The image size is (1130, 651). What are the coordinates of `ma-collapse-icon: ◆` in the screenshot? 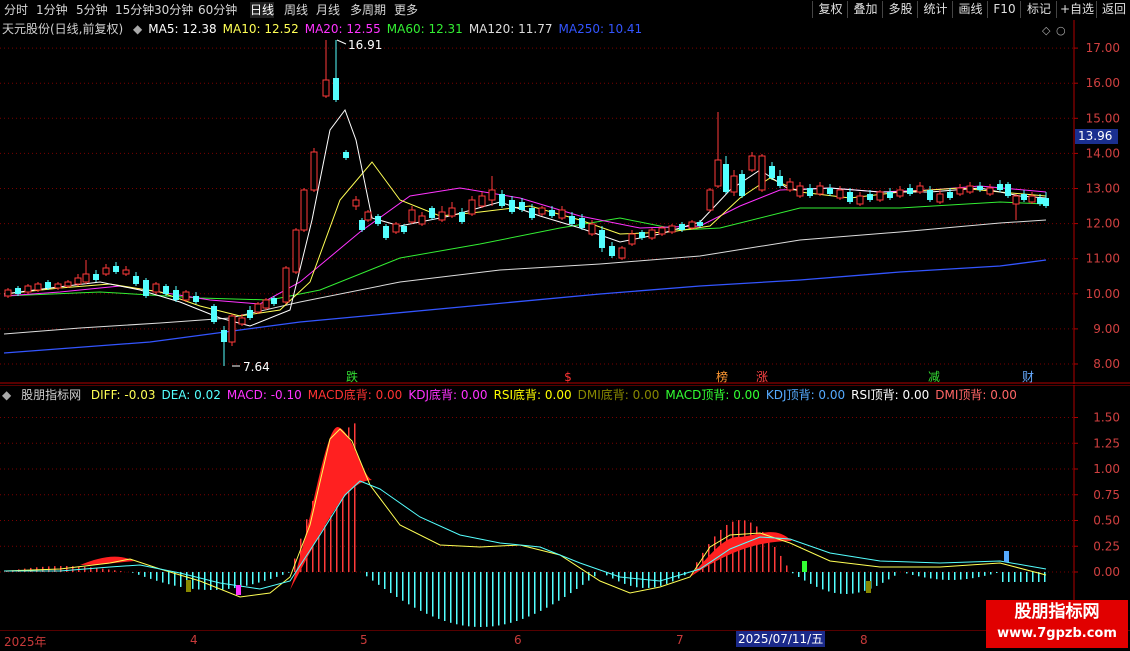 It's located at (137, 29).